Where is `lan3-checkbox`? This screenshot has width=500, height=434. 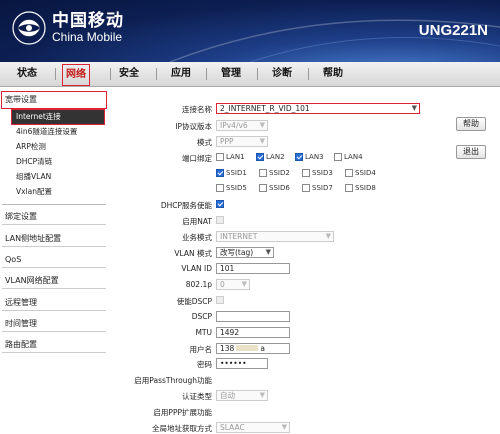
lan3-checkbox is located at coordinates (299, 157).